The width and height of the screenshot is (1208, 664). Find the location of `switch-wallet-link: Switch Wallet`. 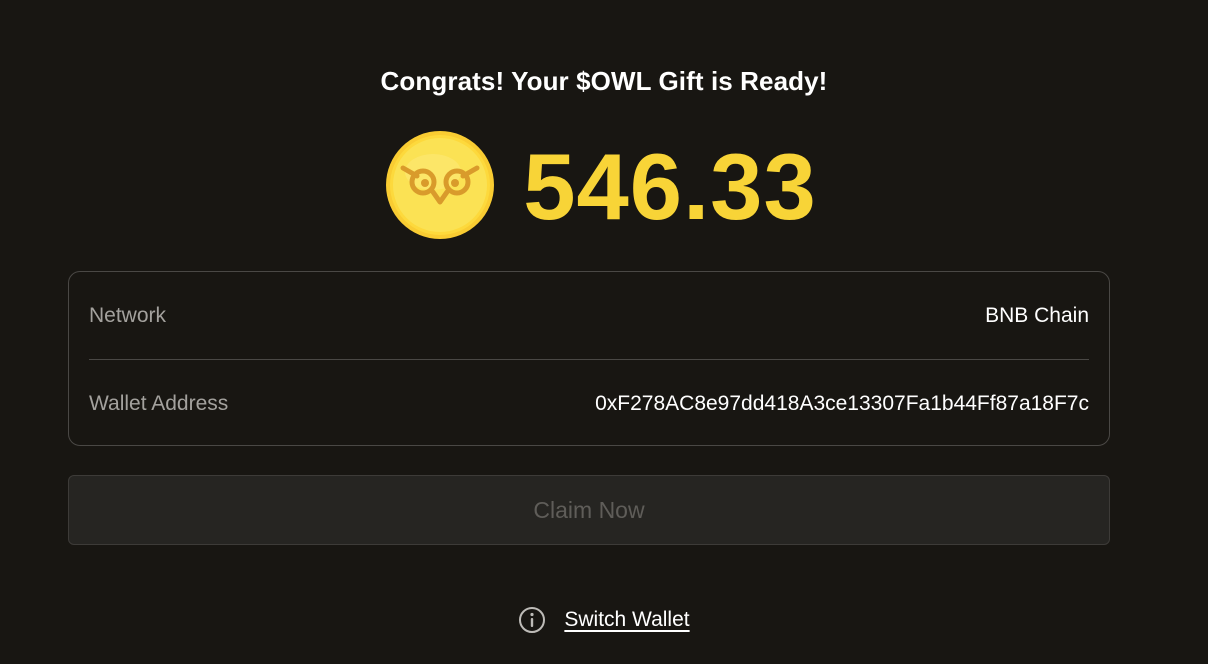

switch-wallet-link: Switch Wallet is located at coordinates (626, 620).